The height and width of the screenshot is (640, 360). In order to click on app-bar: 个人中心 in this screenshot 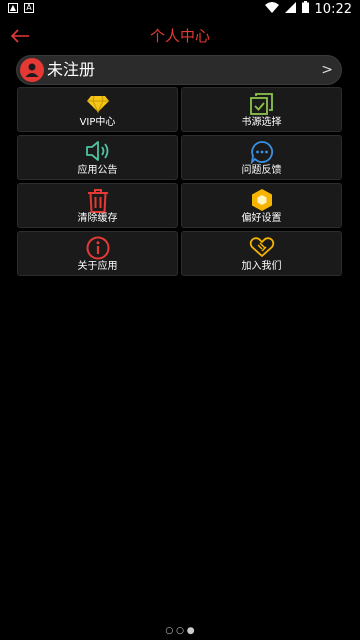, I will do `click(180, 36)`.